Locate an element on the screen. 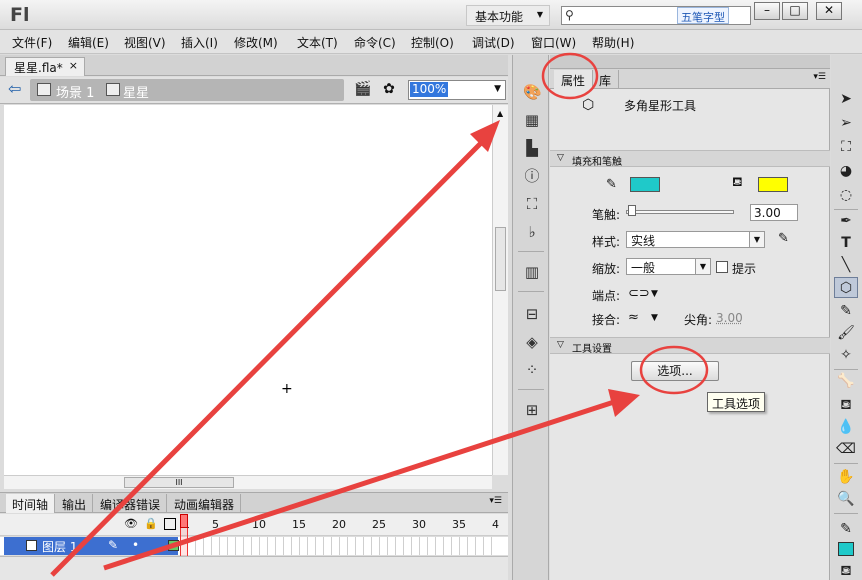 This screenshot has height=580, width=862. round-join-icon: ≈ is located at coordinates (633, 318).